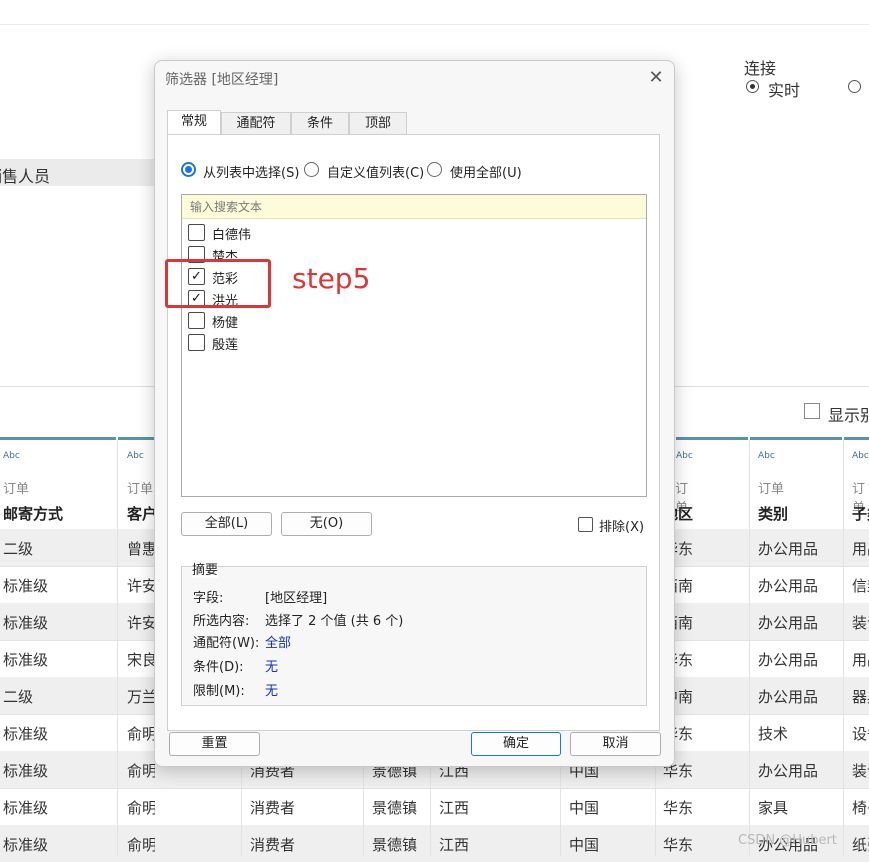 Image resolution: width=869 pixels, height=862 pixels. I want to click on mode-custom-list-radio, so click(311, 169).